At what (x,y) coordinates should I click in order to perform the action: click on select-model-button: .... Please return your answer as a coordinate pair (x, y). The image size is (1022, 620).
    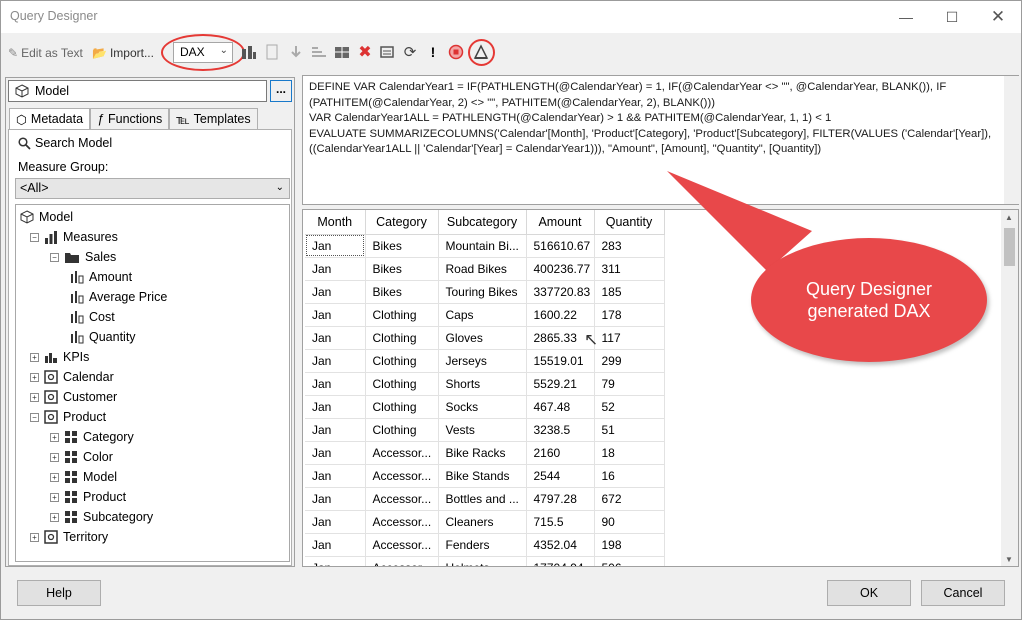
    Looking at the image, I should click on (281, 91).